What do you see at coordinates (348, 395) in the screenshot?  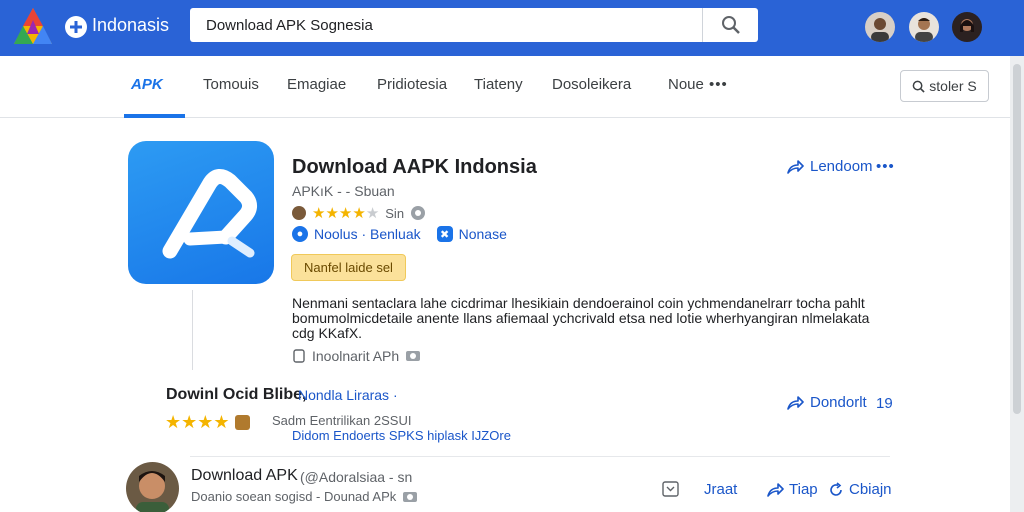 I see `listing2-developer: Nondla Liraras ·` at bounding box center [348, 395].